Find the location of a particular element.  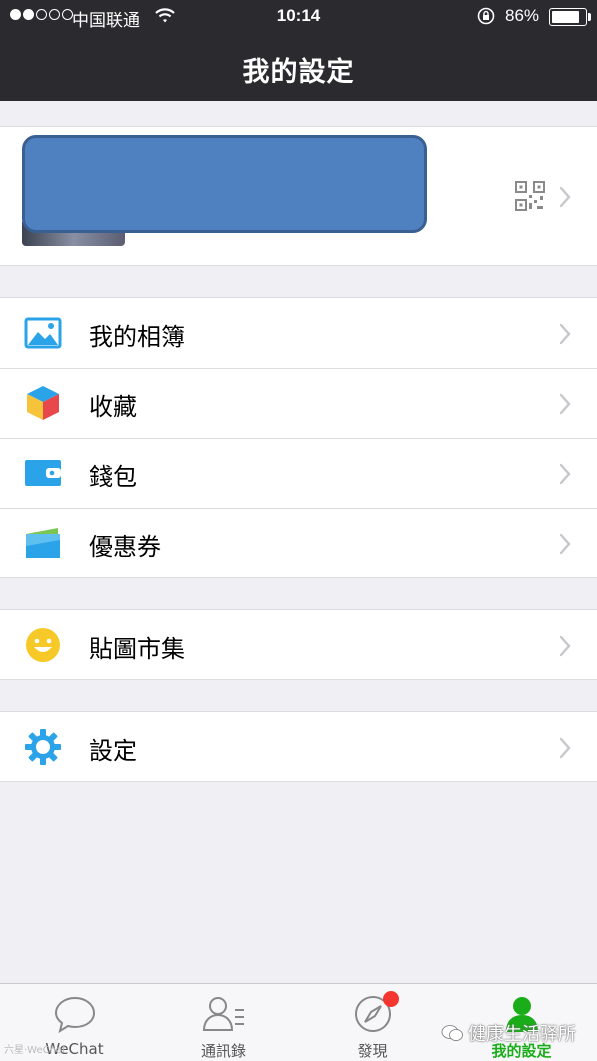

menu-group-settings: 設定 is located at coordinates (298, 746).